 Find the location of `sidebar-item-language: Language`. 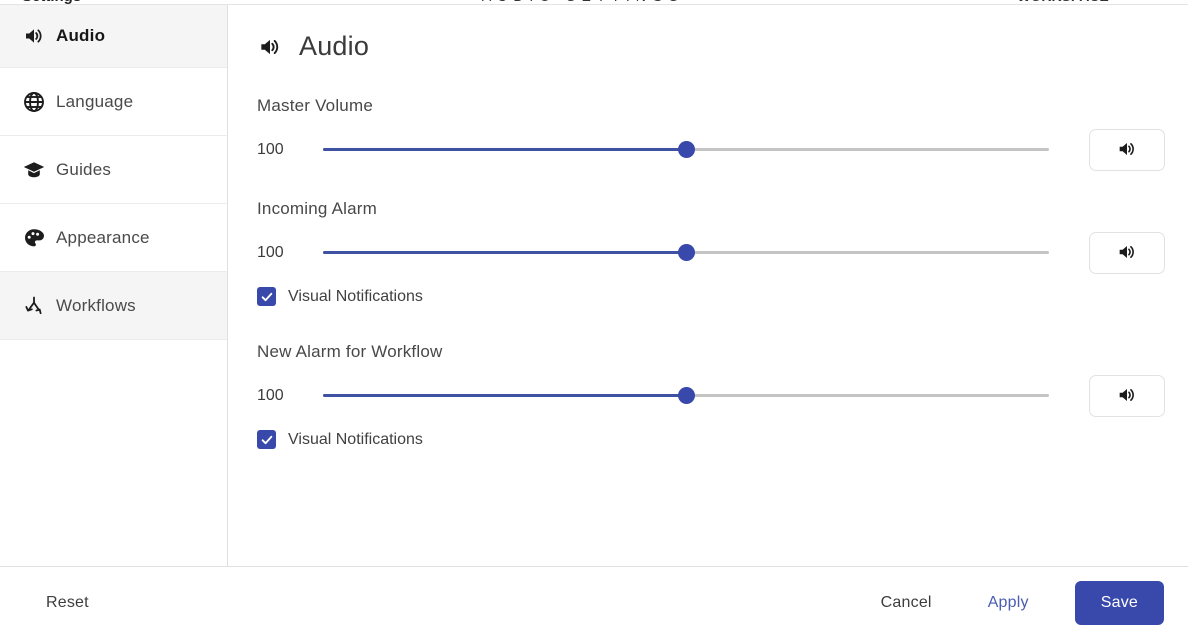

sidebar-item-language: Language is located at coordinates (113, 102).